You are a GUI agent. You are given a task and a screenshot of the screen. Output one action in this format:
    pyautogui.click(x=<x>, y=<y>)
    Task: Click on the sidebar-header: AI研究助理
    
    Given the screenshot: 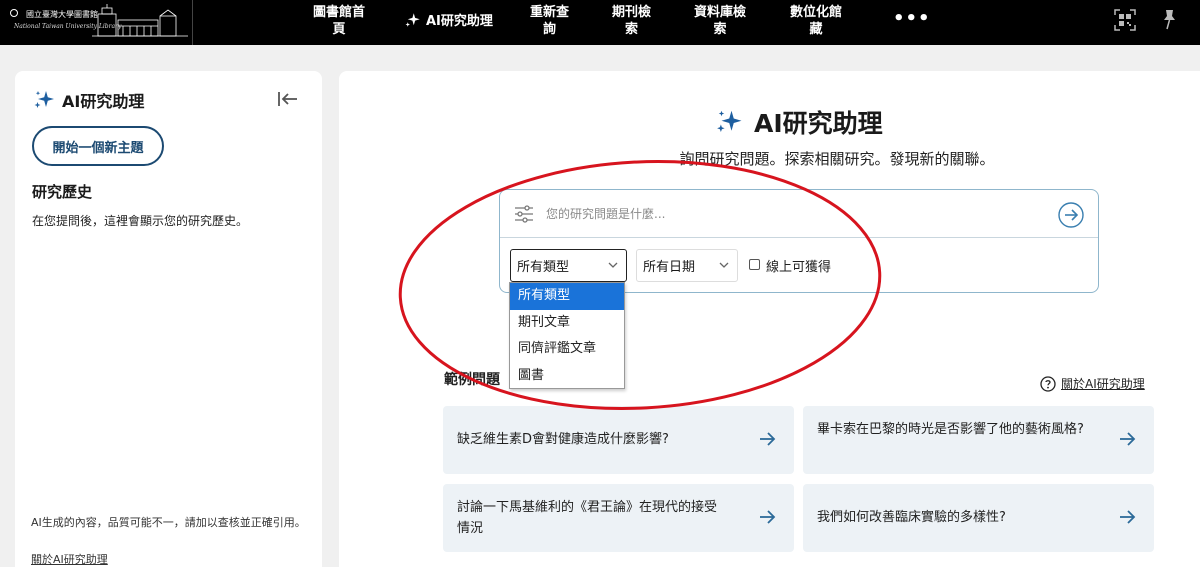 What is the action you would take?
    pyautogui.click(x=88, y=100)
    